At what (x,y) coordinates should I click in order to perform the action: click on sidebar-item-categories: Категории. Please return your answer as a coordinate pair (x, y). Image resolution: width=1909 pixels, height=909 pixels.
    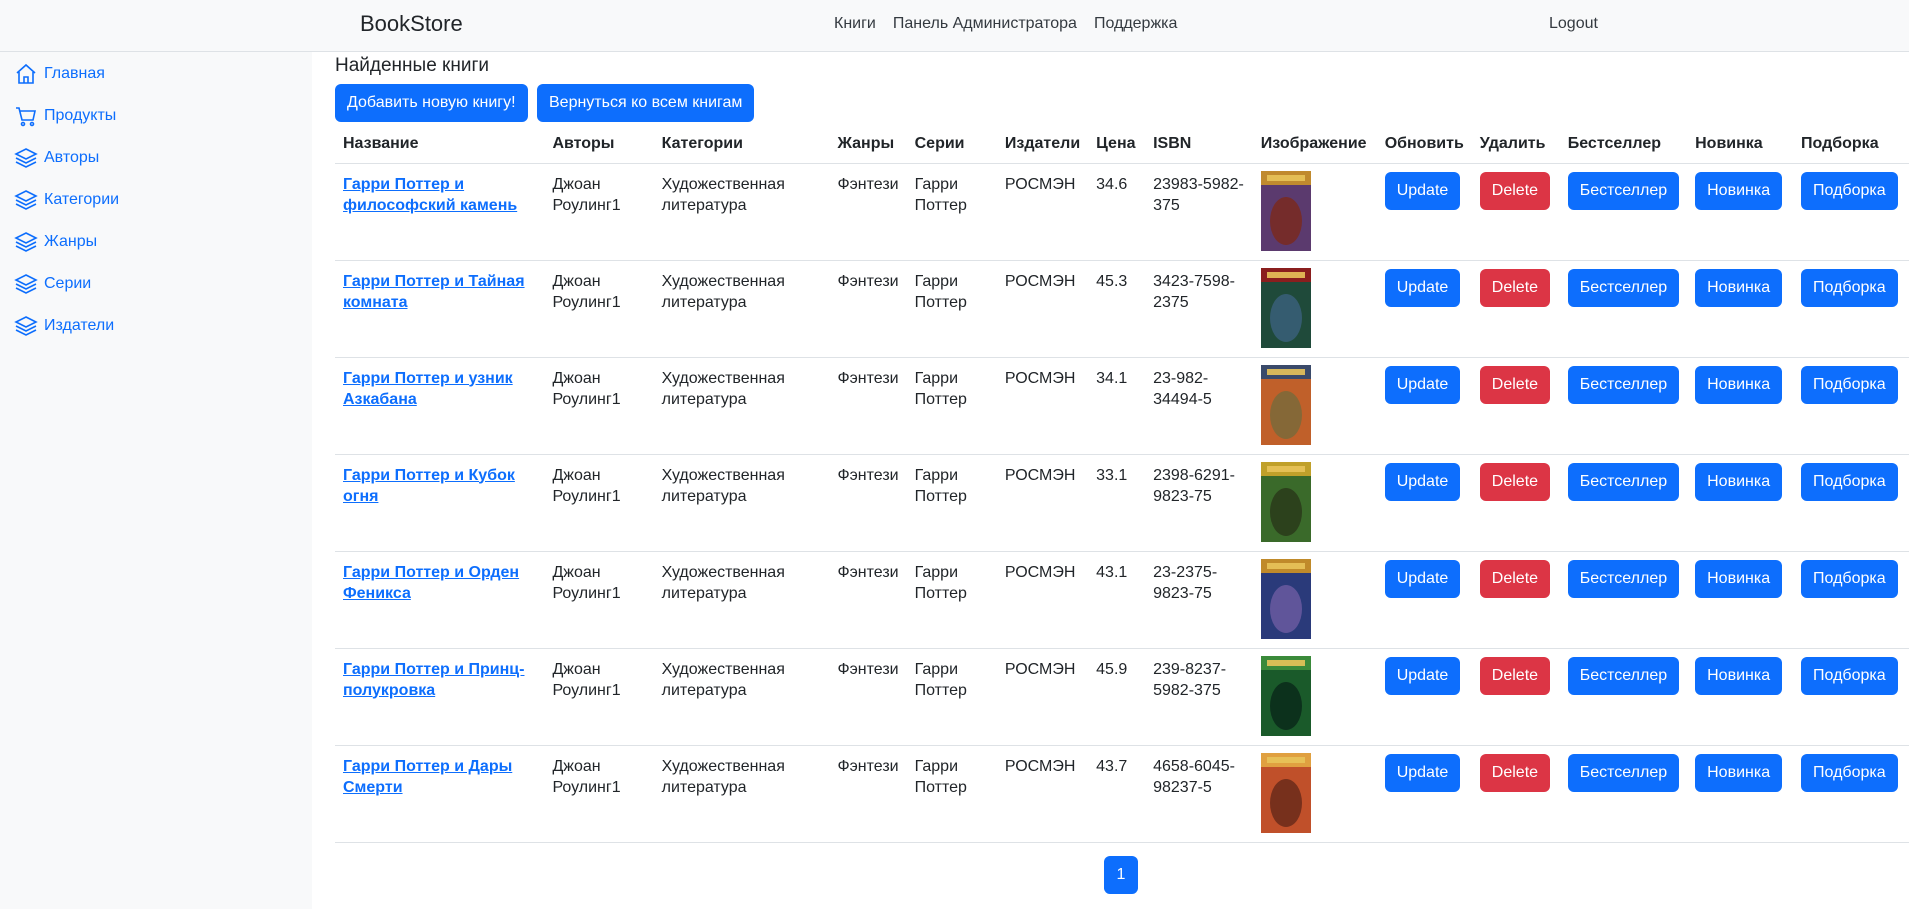
    Looking at the image, I should click on (66, 200).